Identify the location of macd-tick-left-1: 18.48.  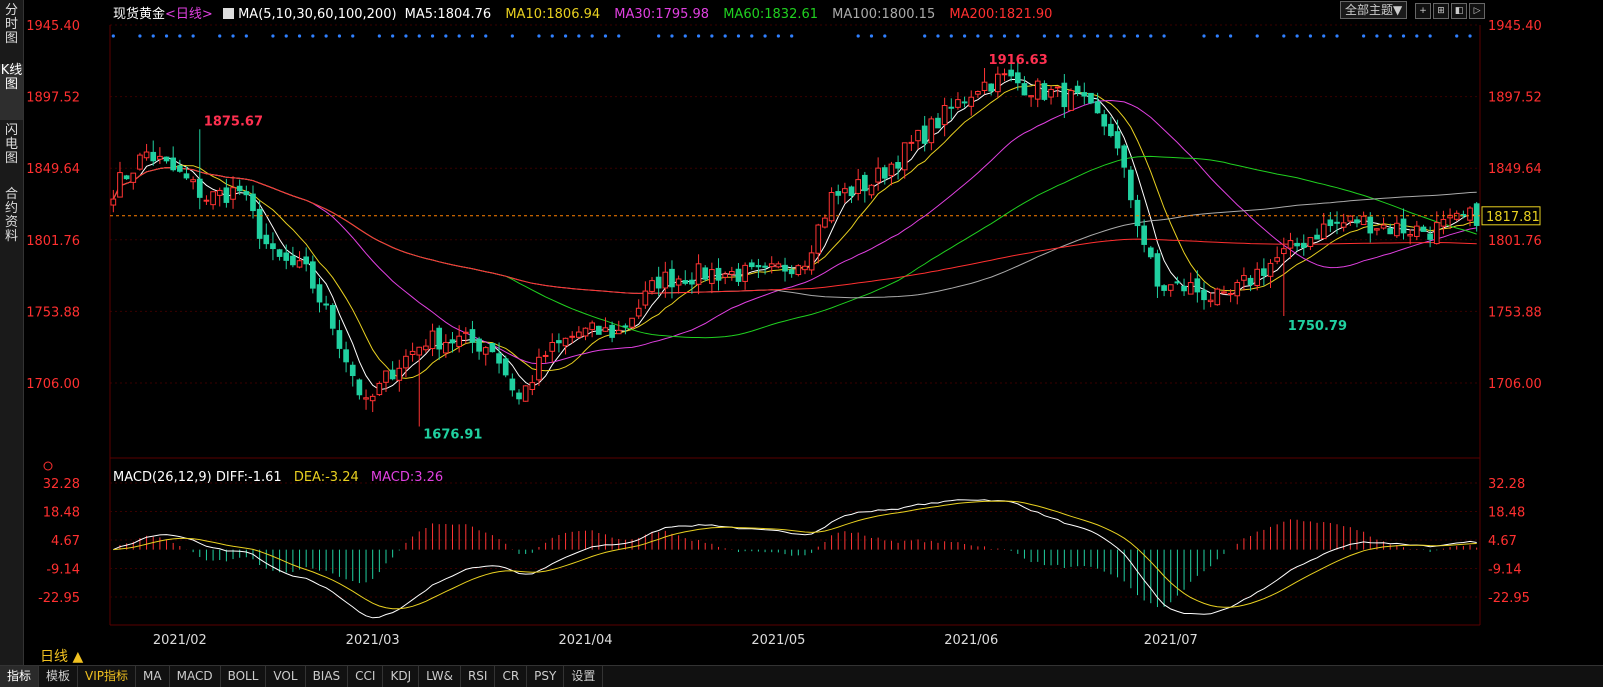
(61, 512).